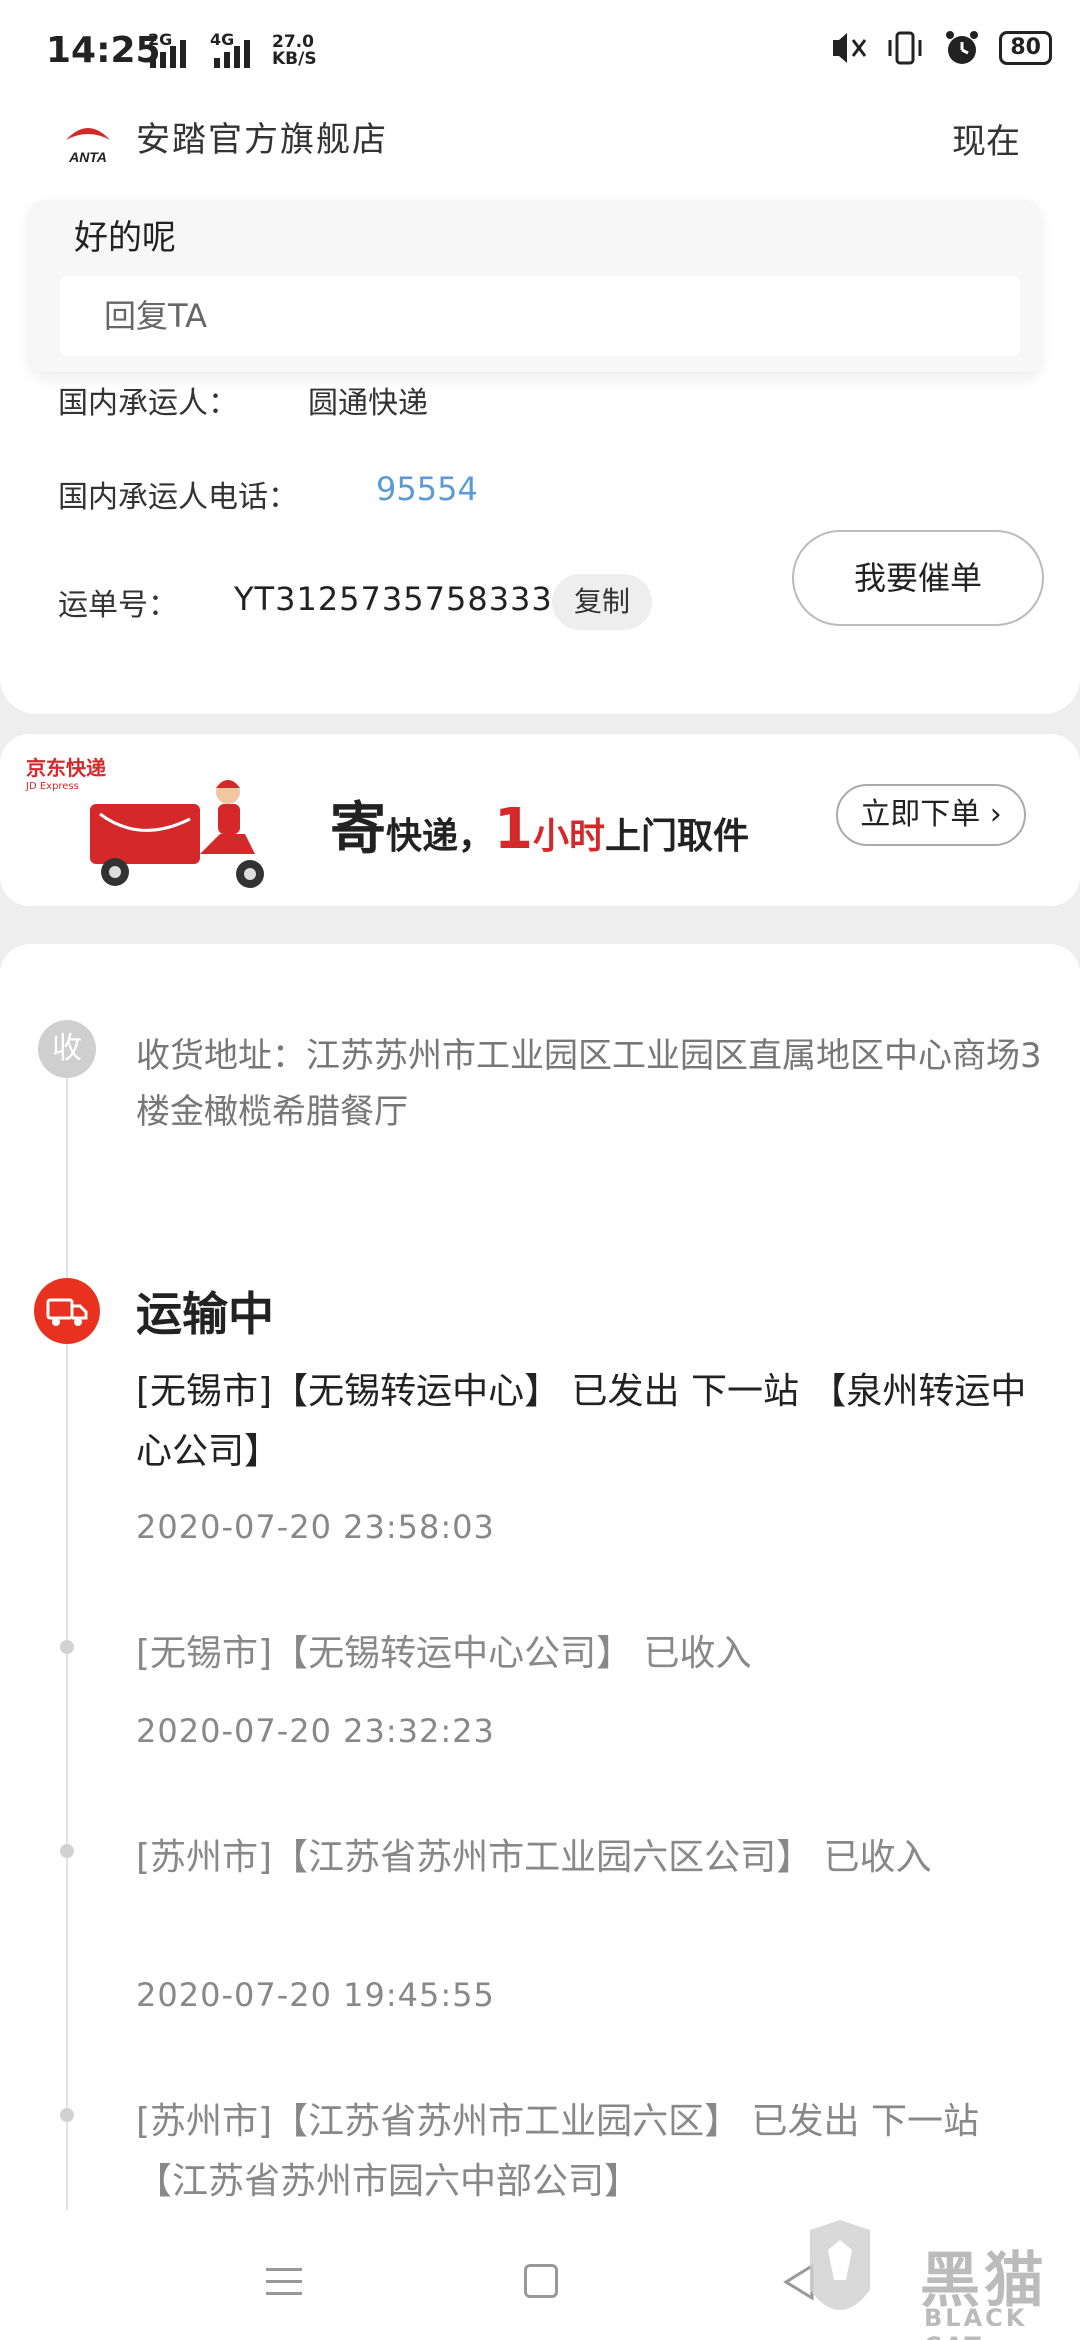  Describe the element at coordinates (918, 578) in the screenshot. I see `urge-order-button: 我要催单` at that location.